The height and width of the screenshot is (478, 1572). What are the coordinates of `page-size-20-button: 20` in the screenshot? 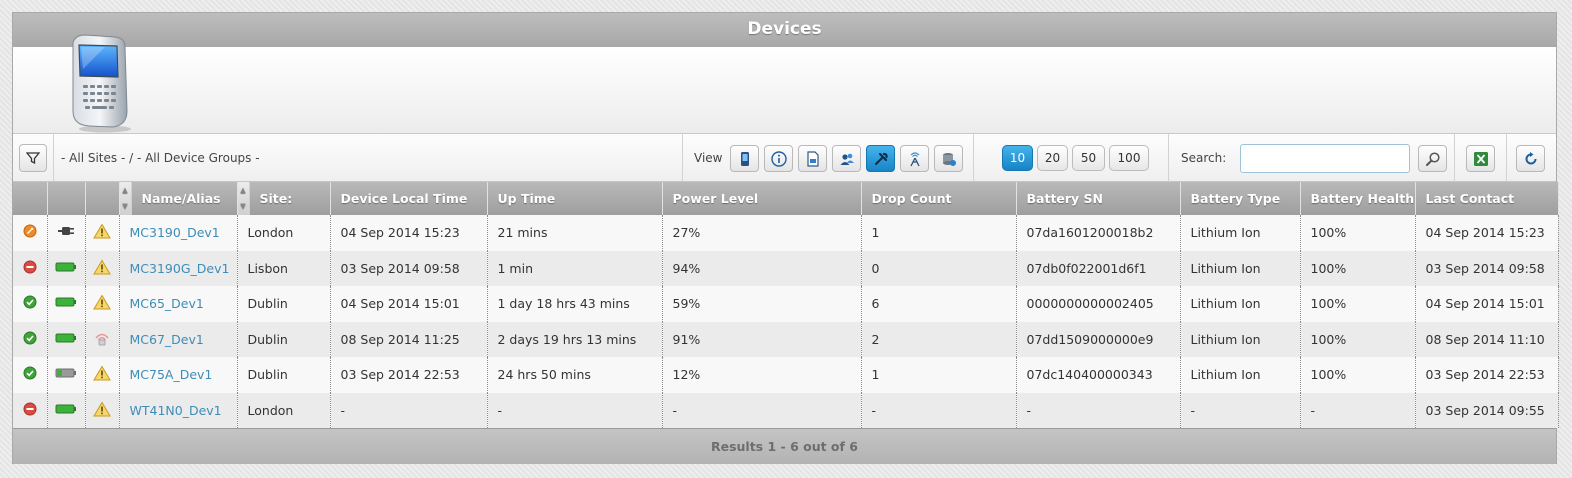 It's located at (1052, 158).